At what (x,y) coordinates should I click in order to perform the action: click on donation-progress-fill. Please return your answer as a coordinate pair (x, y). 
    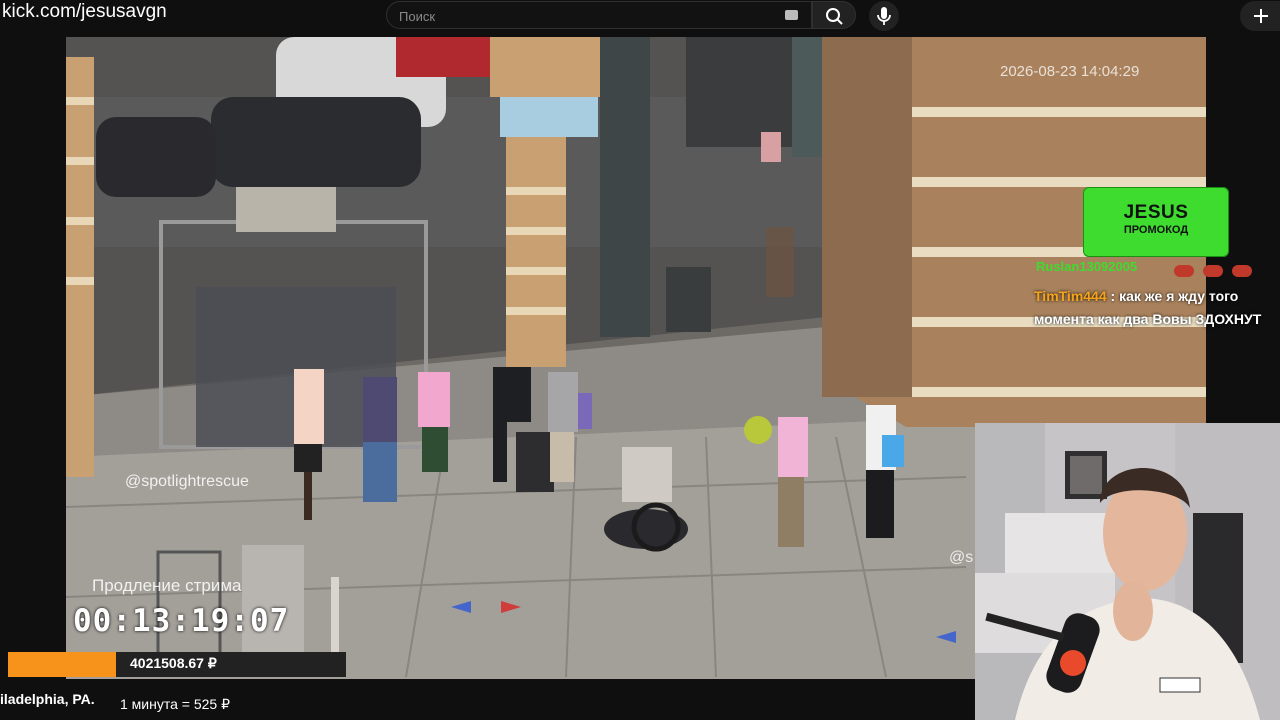
    Looking at the image, I should click on (62, 664).